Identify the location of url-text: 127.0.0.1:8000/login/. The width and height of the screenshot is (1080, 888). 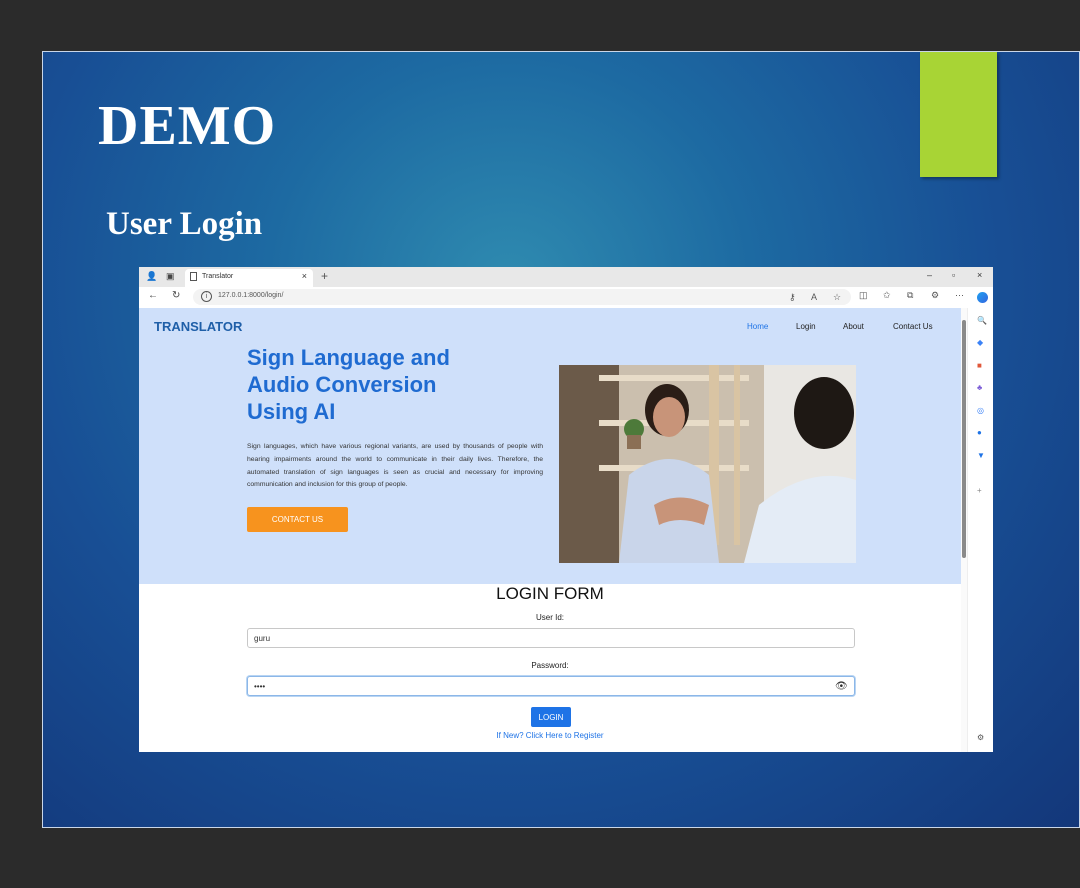
(251, 295).